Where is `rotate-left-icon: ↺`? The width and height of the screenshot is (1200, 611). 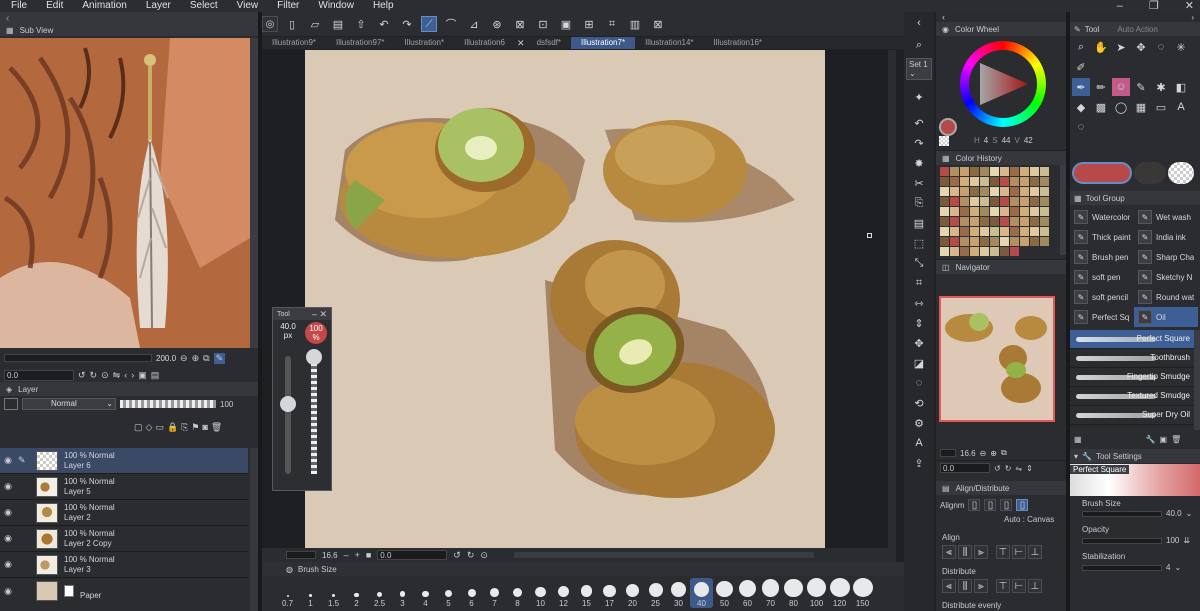
rotate-left-icon: ↺ is located at coordinates (997, 468).